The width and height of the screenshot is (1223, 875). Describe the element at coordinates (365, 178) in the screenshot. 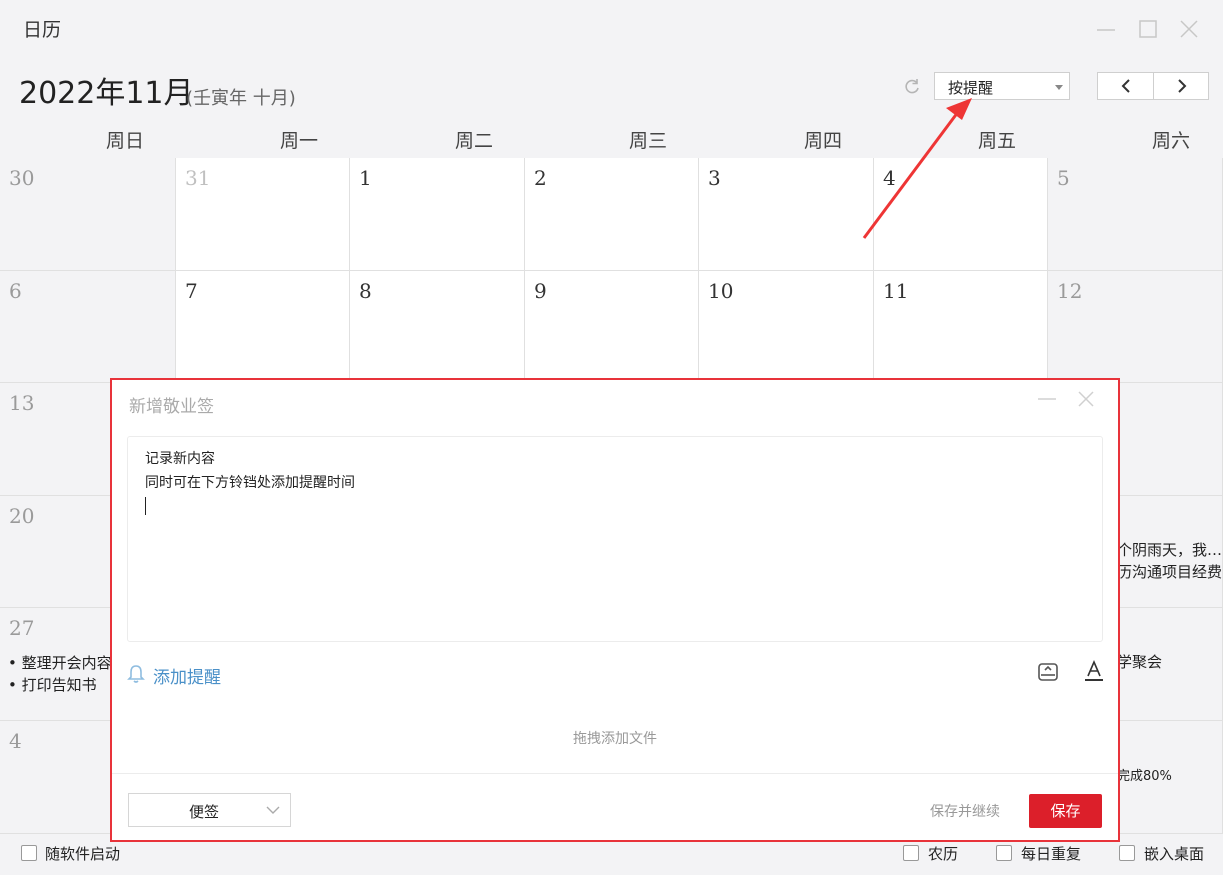

I see `day-number: 1` at that location.